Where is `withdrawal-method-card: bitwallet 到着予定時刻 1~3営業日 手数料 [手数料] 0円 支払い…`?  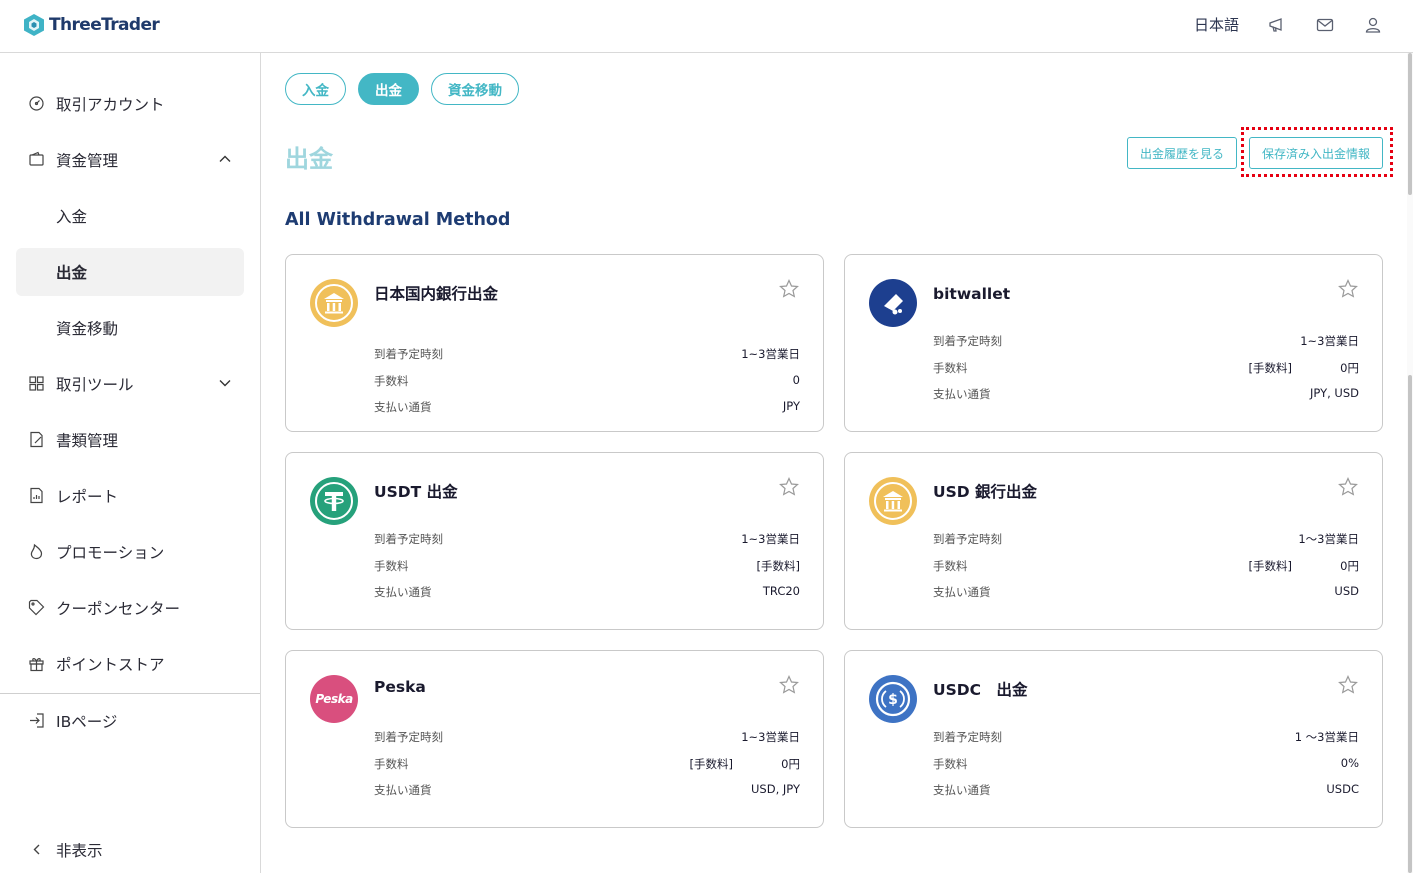 withdrawal-method-card: bitwallet 到着予定時刻 1~3営業日 手数料 [手数料] 0円 支払い… is located at coordinates (1113, 343).